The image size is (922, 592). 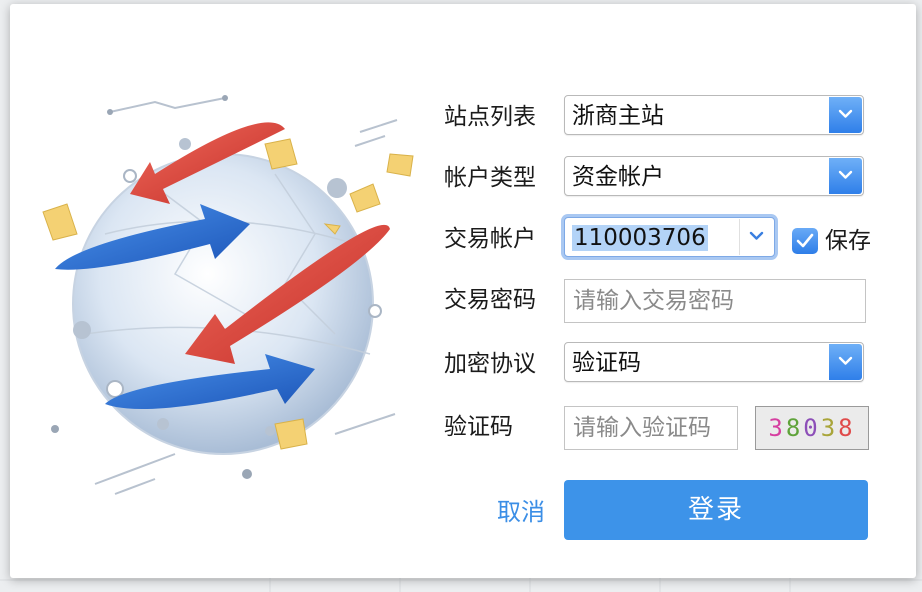 What do you see at coordinates (714, 176) in the screenshot?
I see `account-type-select: 资金帐户` at bounding box center [714, 176].